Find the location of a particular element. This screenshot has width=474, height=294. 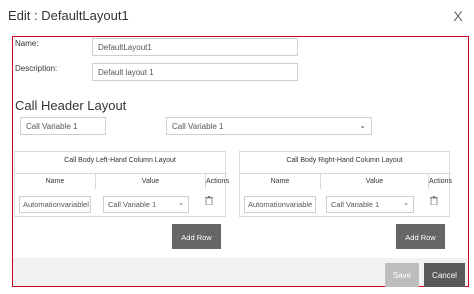

right-row-name-input: Automationvariable is located at coordinates (280, 204).